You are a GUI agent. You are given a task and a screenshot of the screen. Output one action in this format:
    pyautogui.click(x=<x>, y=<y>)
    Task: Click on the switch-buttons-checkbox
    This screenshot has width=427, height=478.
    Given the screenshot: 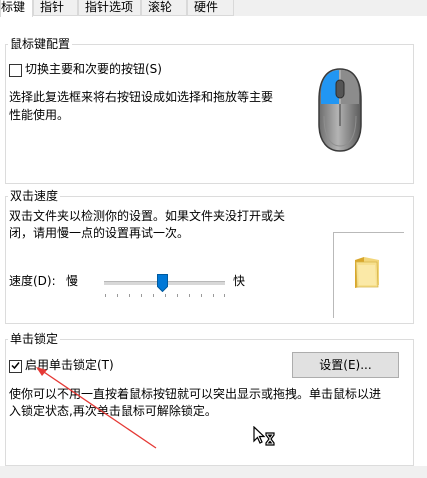 What is the action you would take?
    pyautogui.click(x=15, y=70)
    